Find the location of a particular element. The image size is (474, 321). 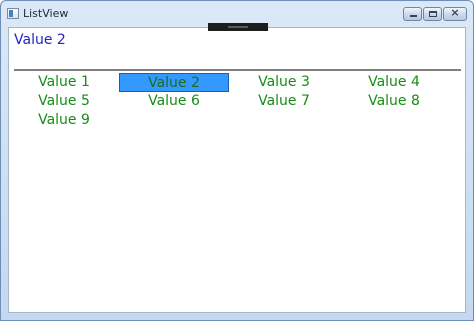

close-button: × is located at coordinates (455, 13).